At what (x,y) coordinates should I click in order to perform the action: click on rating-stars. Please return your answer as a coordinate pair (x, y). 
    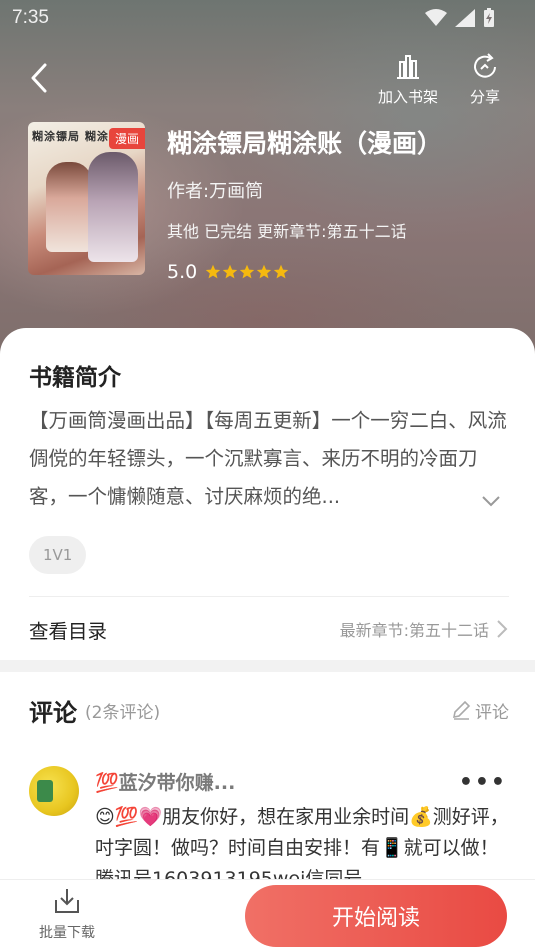
    Looking at the image, I should click on (247, 272).